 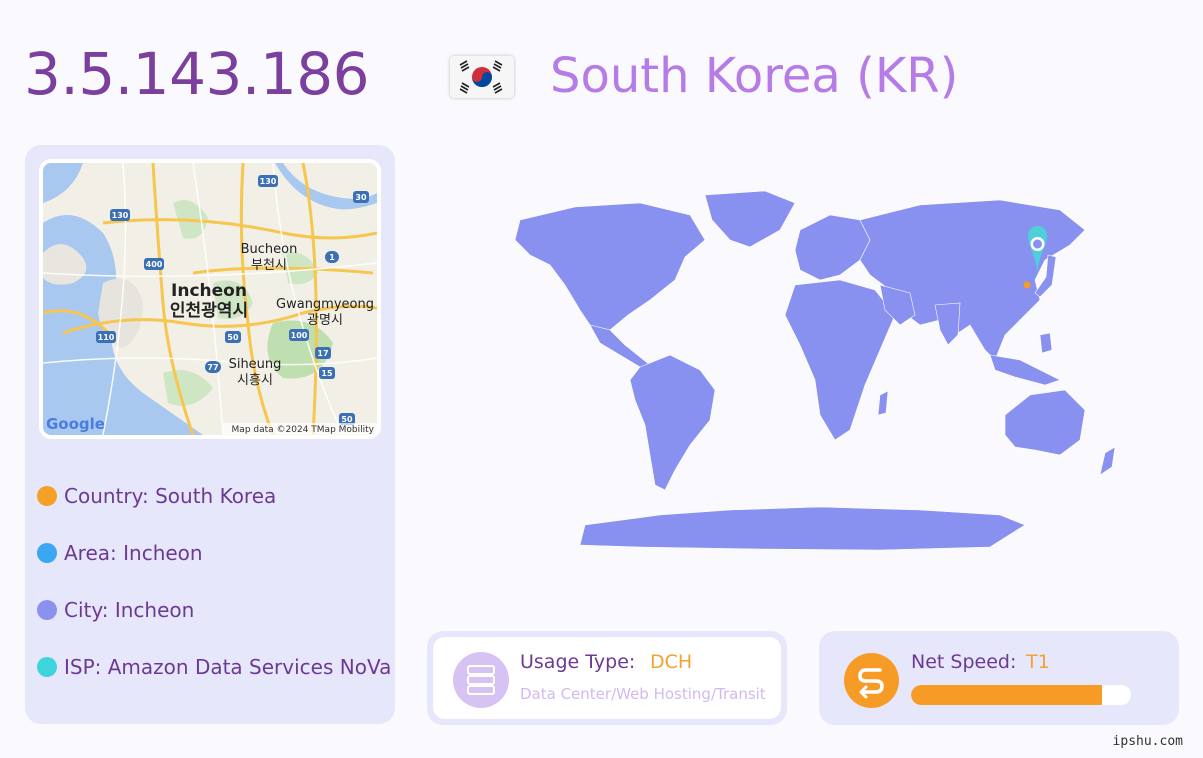 I want to click on ip-address: 3.5.143.186, so click(x=197, y=74).